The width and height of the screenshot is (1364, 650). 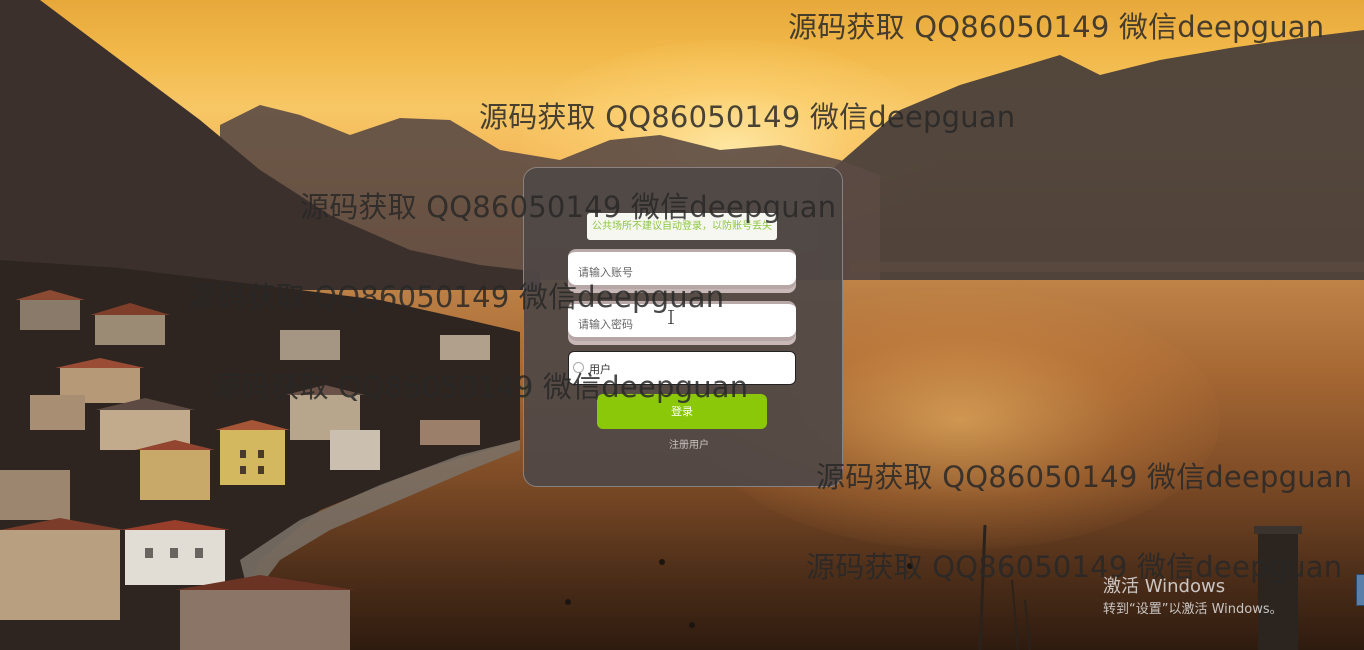 What do you see at coordinates (682, 368) in the screenshot?
I see `role-selector: 用户` at bounding box center [682, 368].